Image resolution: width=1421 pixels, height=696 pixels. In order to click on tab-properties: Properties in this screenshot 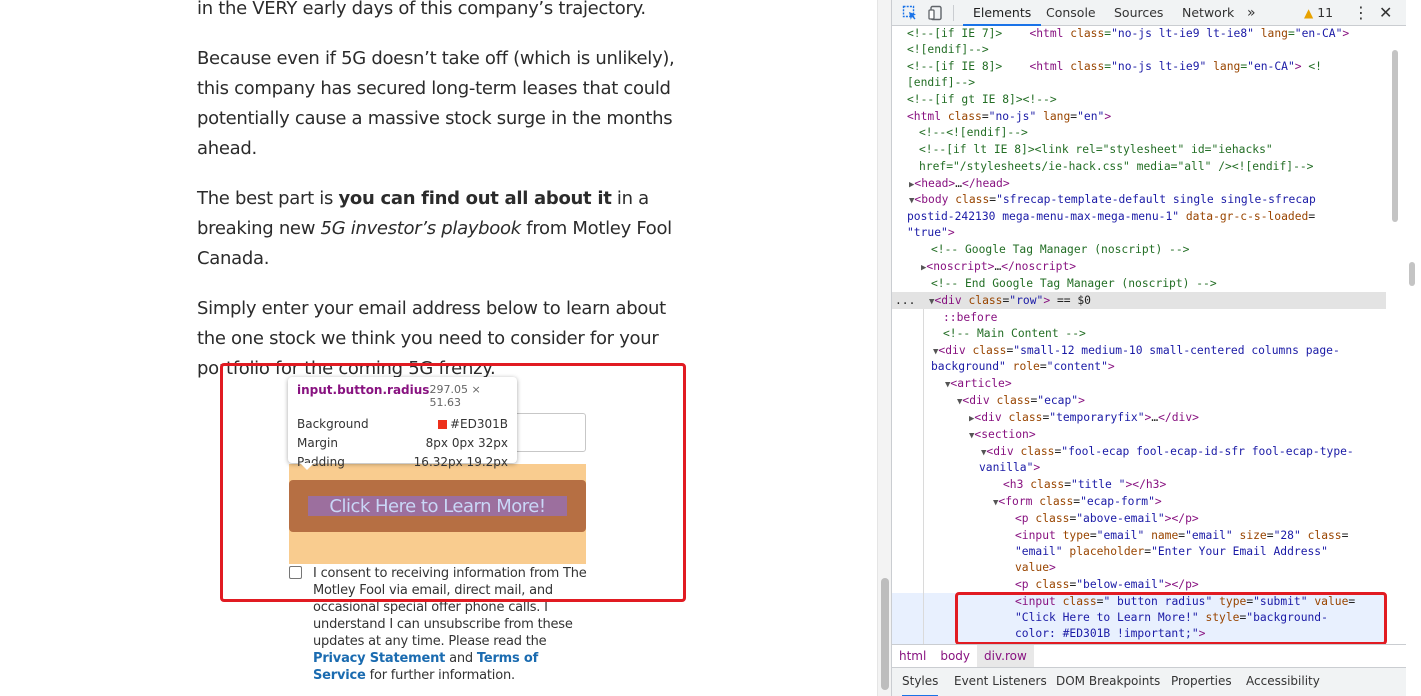, I will do `click(1201, 682)`.